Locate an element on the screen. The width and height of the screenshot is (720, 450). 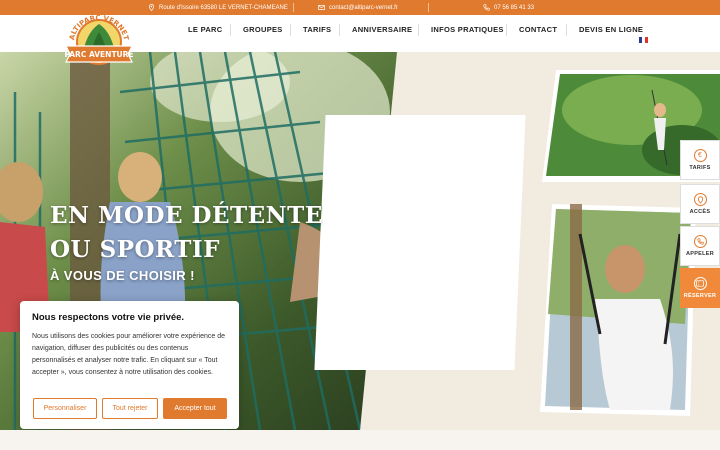
side-button-label: ACCÈS is located at coordinates (700, 212).